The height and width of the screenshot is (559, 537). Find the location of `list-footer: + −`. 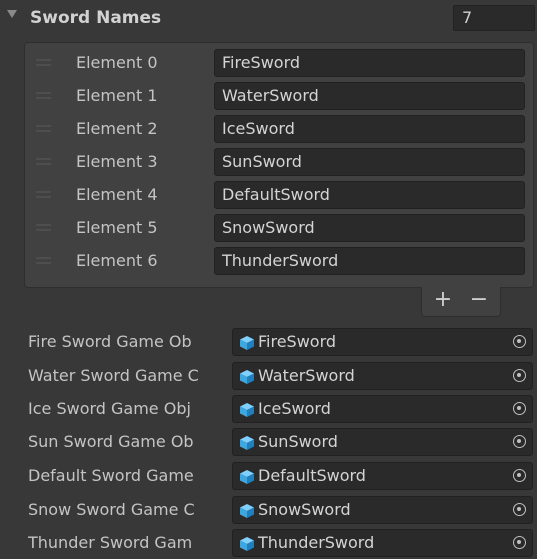

list-footer: + − is located at coordinates (461, 302).